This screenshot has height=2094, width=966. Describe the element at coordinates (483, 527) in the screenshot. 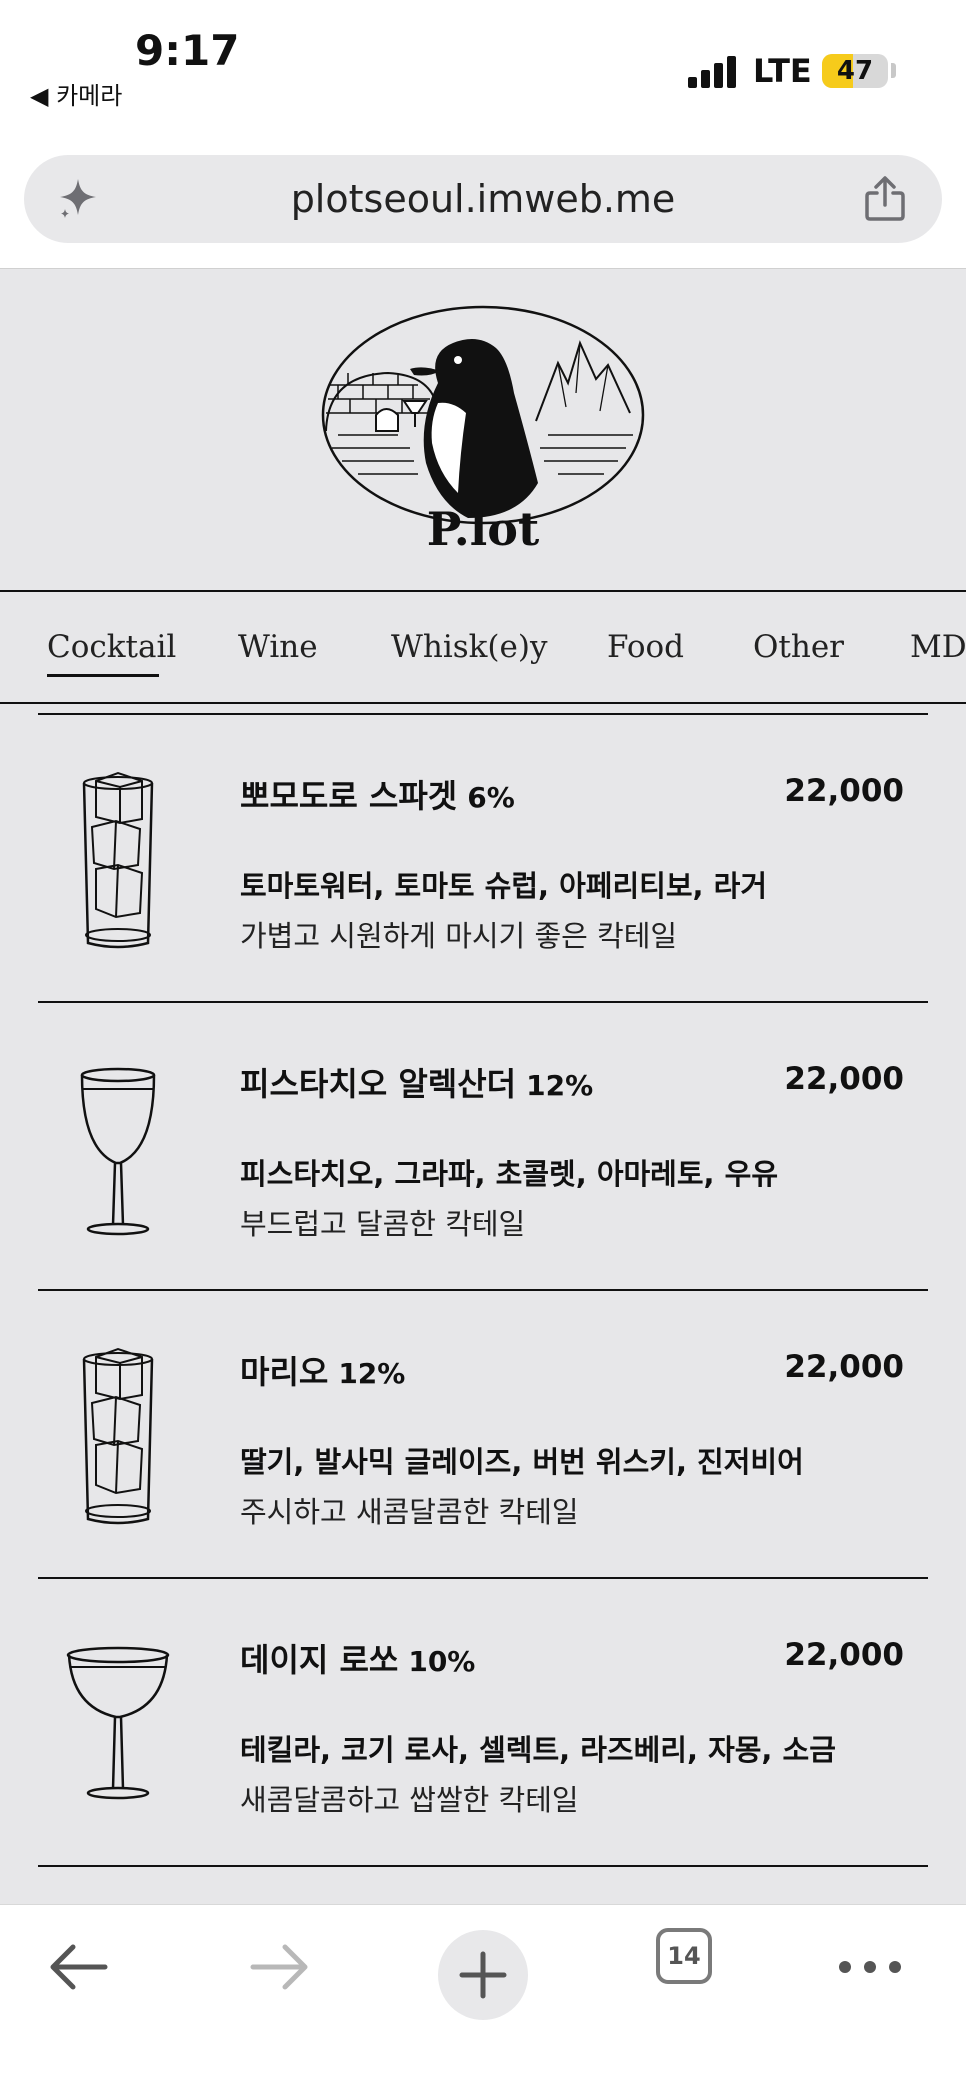

I see `logo-text: P.lot` at that location.